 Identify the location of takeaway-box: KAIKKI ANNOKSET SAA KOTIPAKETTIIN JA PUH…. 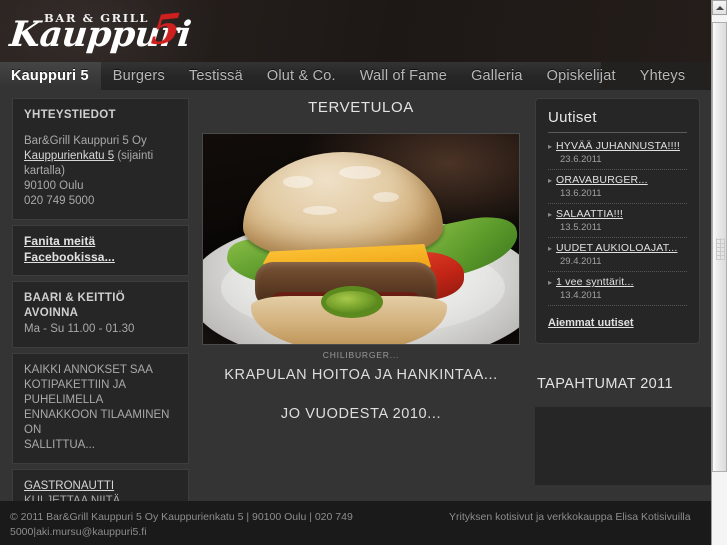
(100, 408).